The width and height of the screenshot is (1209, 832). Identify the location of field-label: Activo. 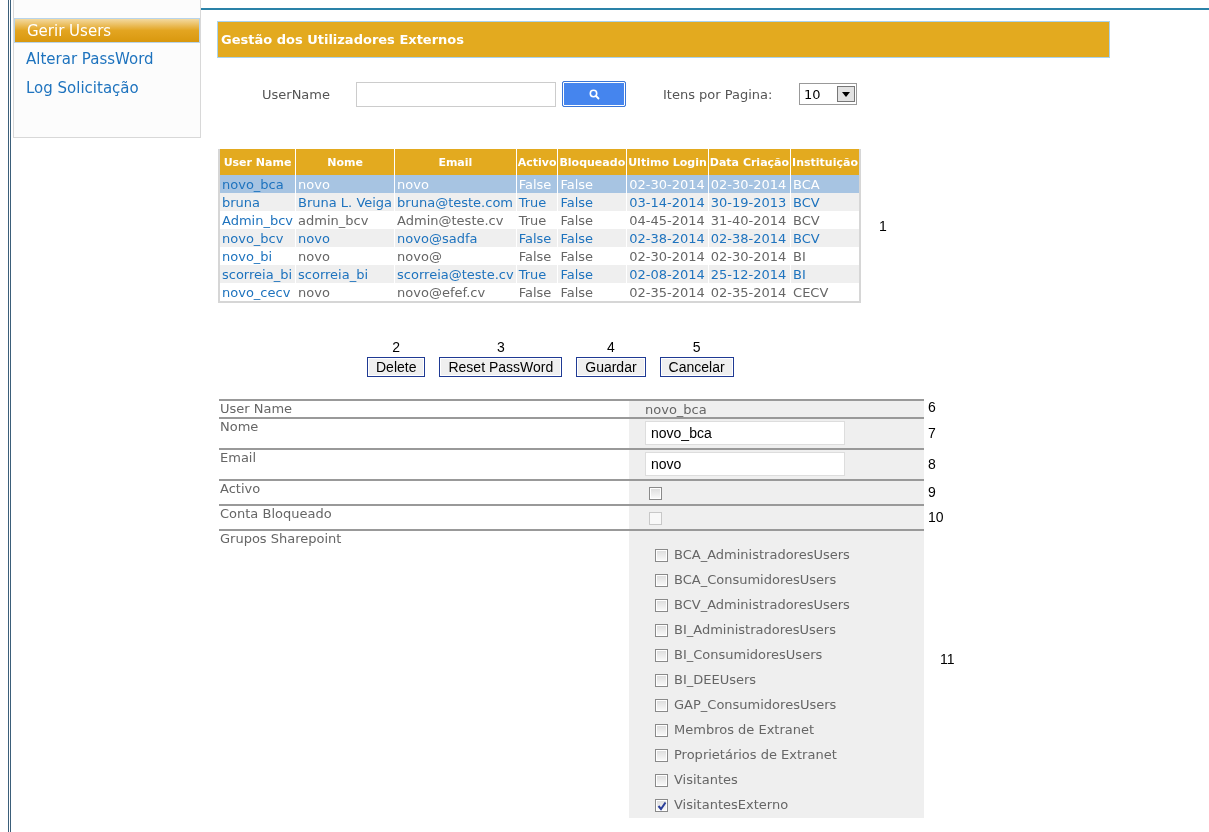
(240, 488).